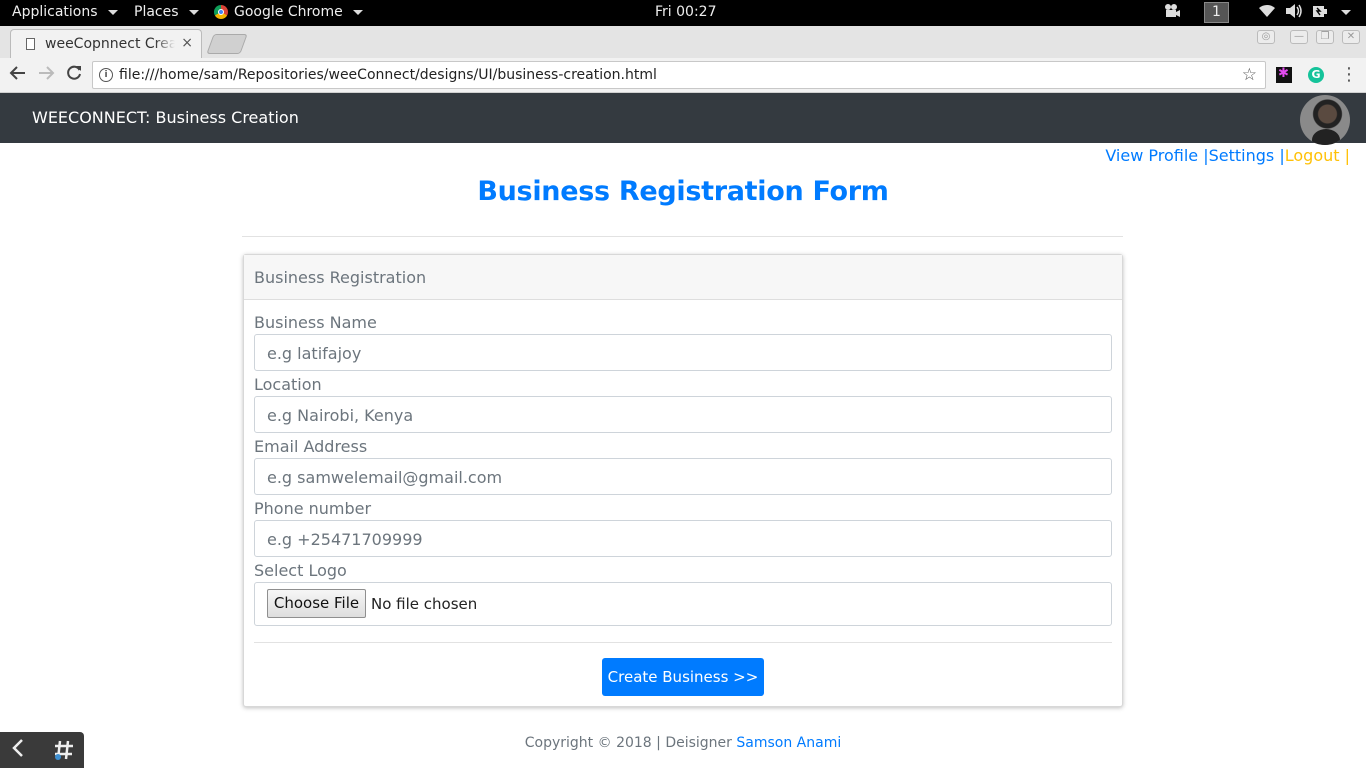 The image size is (1366, 768). Describe the element at coordinates (683, 277) in the screenshot. I see `card-header: Business Registration` at that location.